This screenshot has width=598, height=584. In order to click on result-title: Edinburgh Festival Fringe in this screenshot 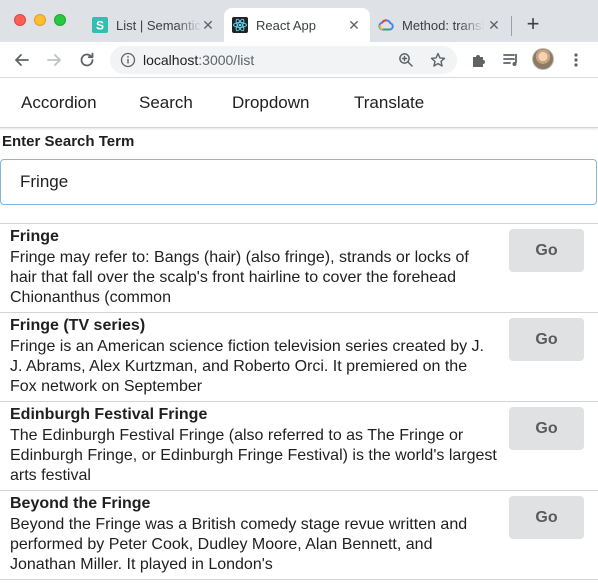, I will do `click(109, 414)`.